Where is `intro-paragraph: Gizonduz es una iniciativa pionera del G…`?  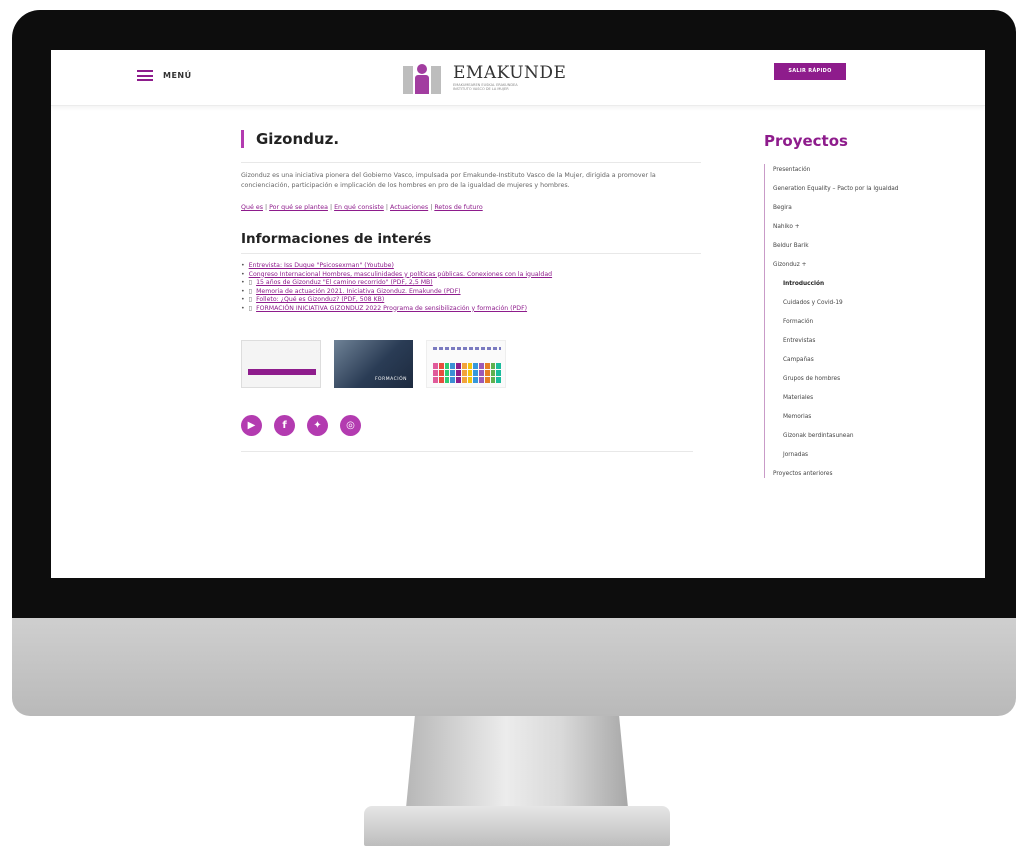
intro-paragraph: Gizonduz es una iniciativa pionera del G… is located at coordinates (448, 180).